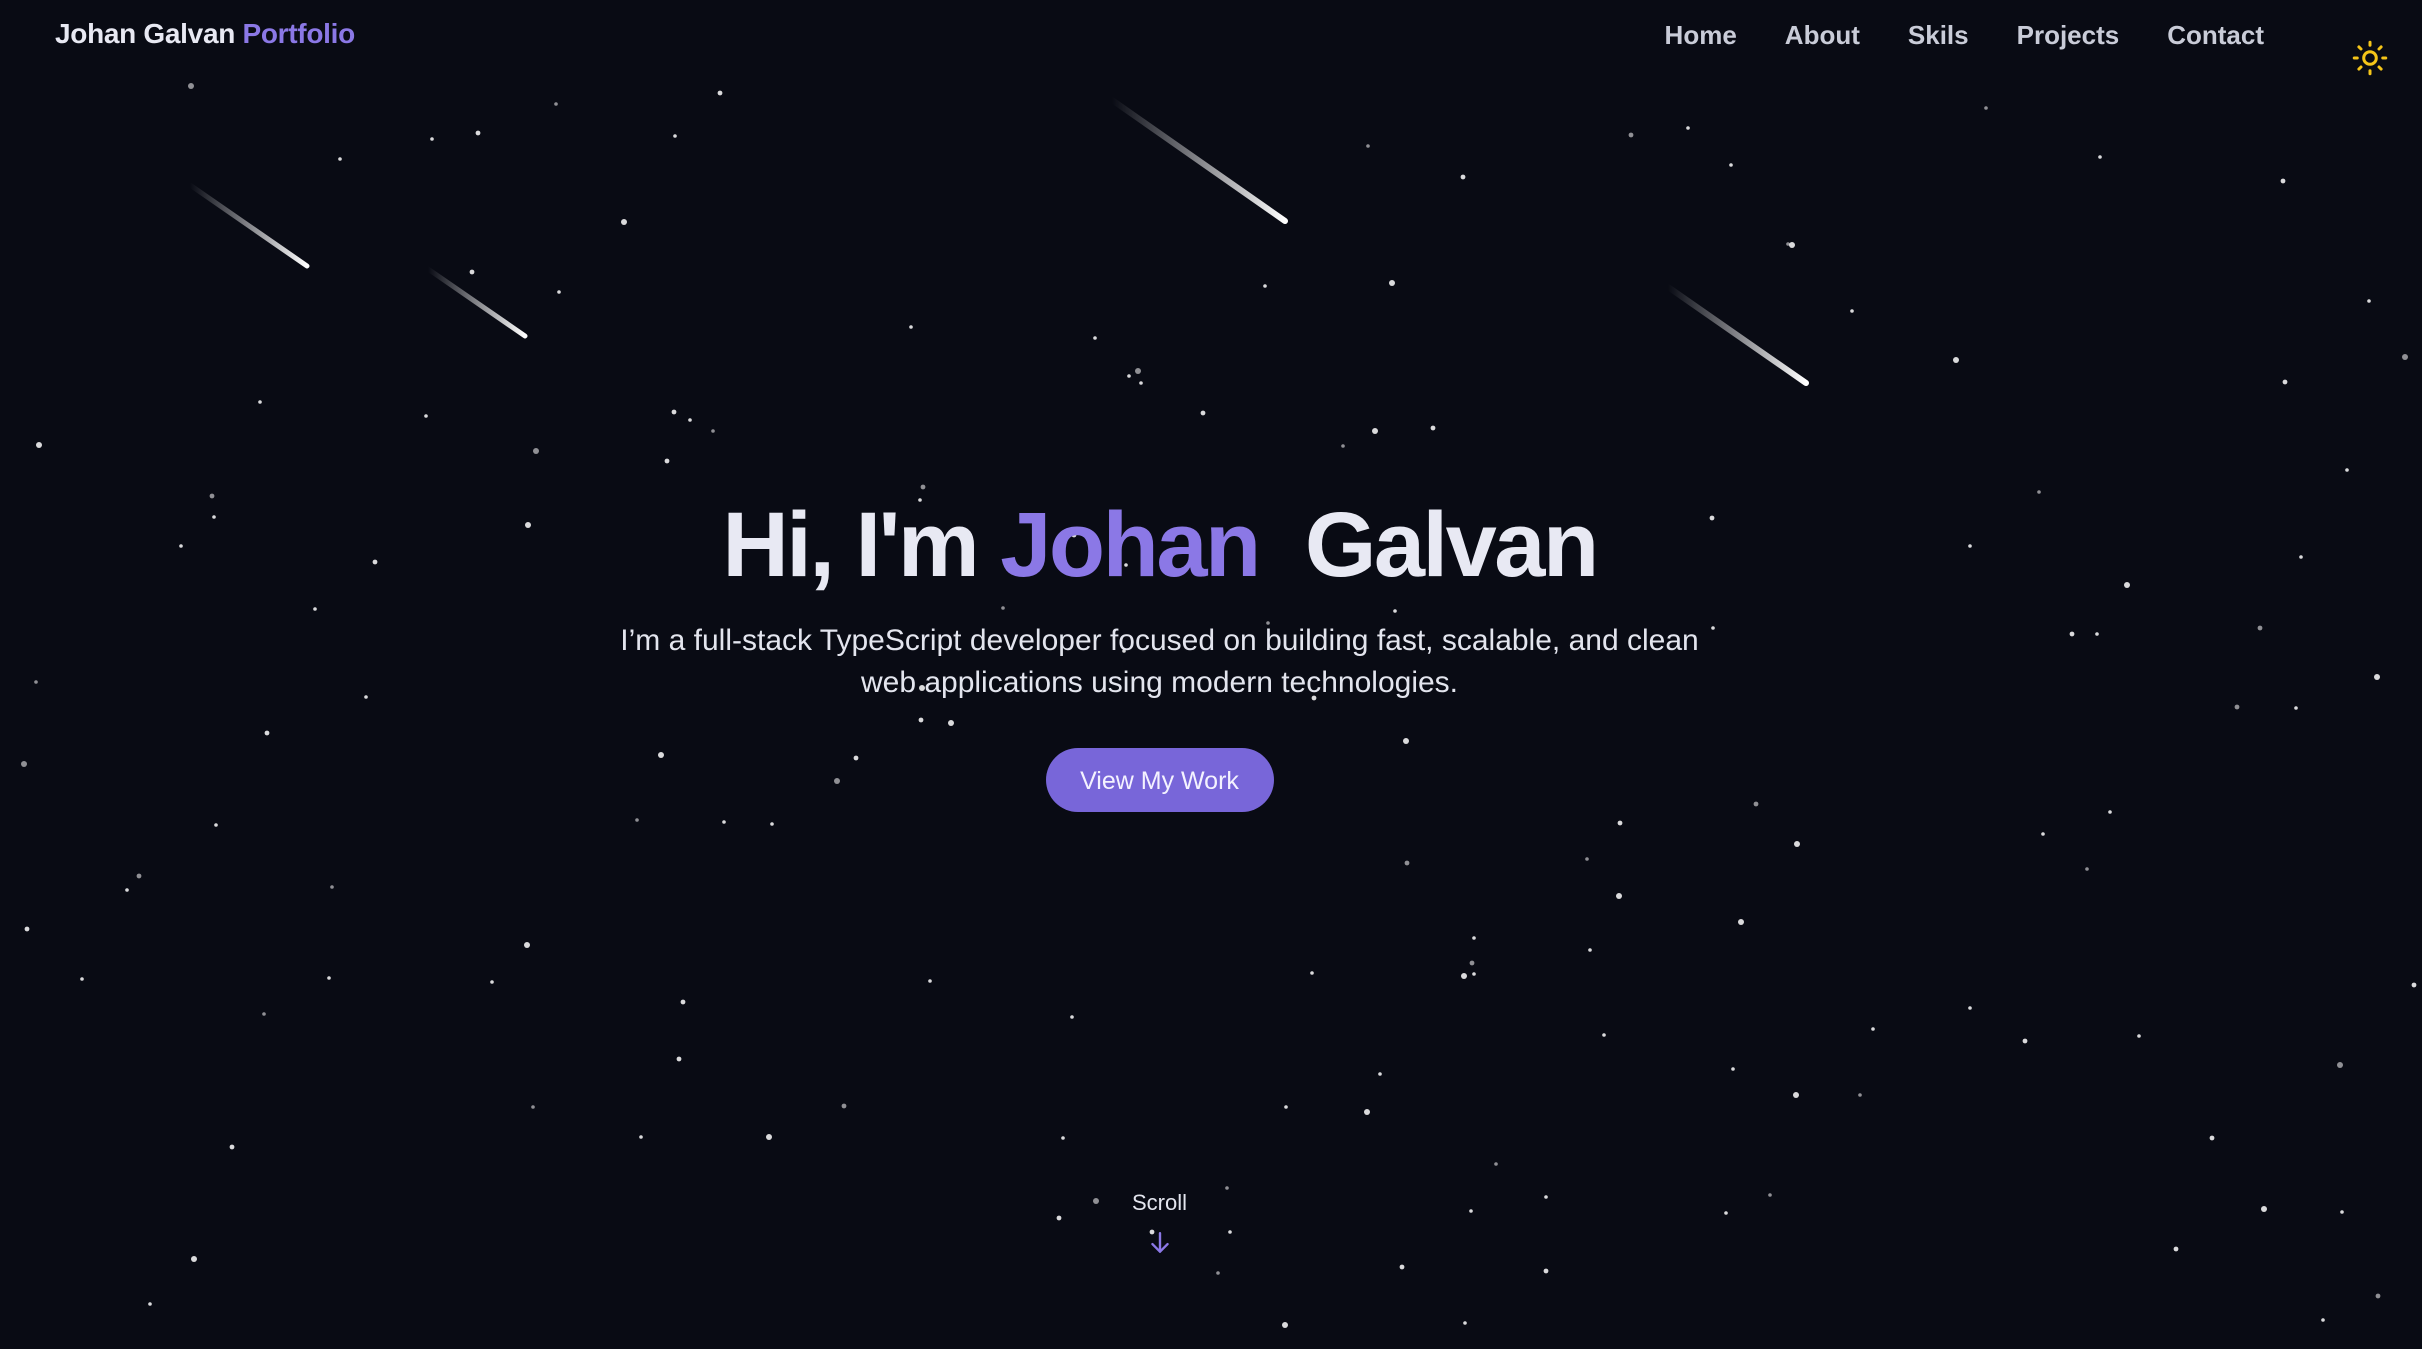 This screenshot has width=2422, height=1349. Describe the element at coordinates (1938, 35) in the screenshot. I see `nav-skills: Skils` at that location.